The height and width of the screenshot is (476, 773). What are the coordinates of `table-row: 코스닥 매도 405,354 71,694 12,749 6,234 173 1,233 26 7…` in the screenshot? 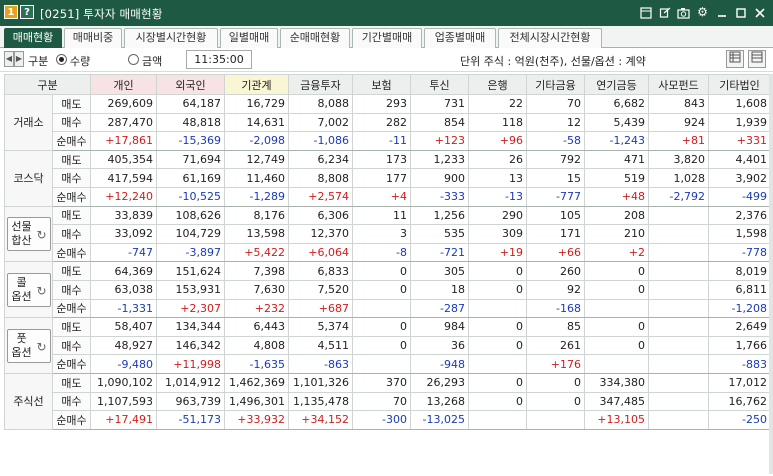 It's located at (387, 178).